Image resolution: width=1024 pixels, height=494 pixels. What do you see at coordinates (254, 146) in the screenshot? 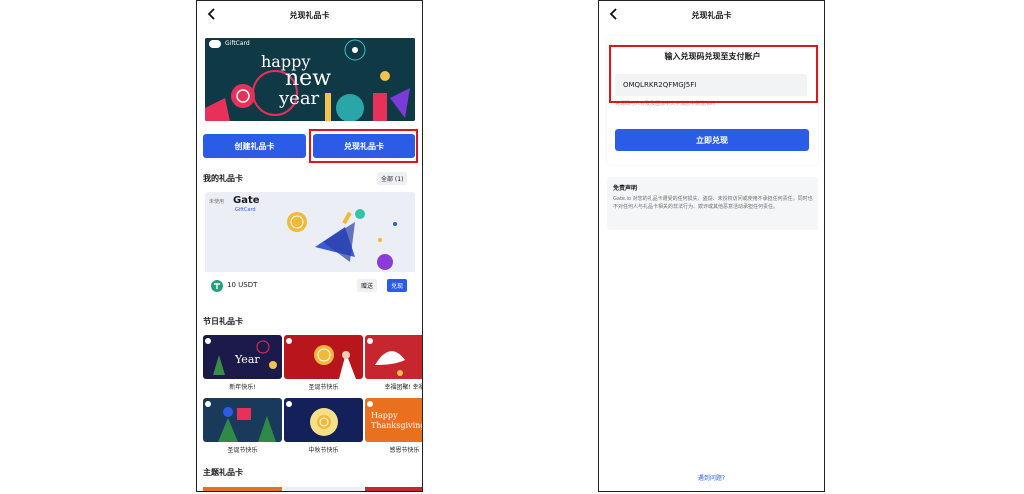
I see `create-giftcard-button: 创建礼品卡` at bounding box center [254, 146].